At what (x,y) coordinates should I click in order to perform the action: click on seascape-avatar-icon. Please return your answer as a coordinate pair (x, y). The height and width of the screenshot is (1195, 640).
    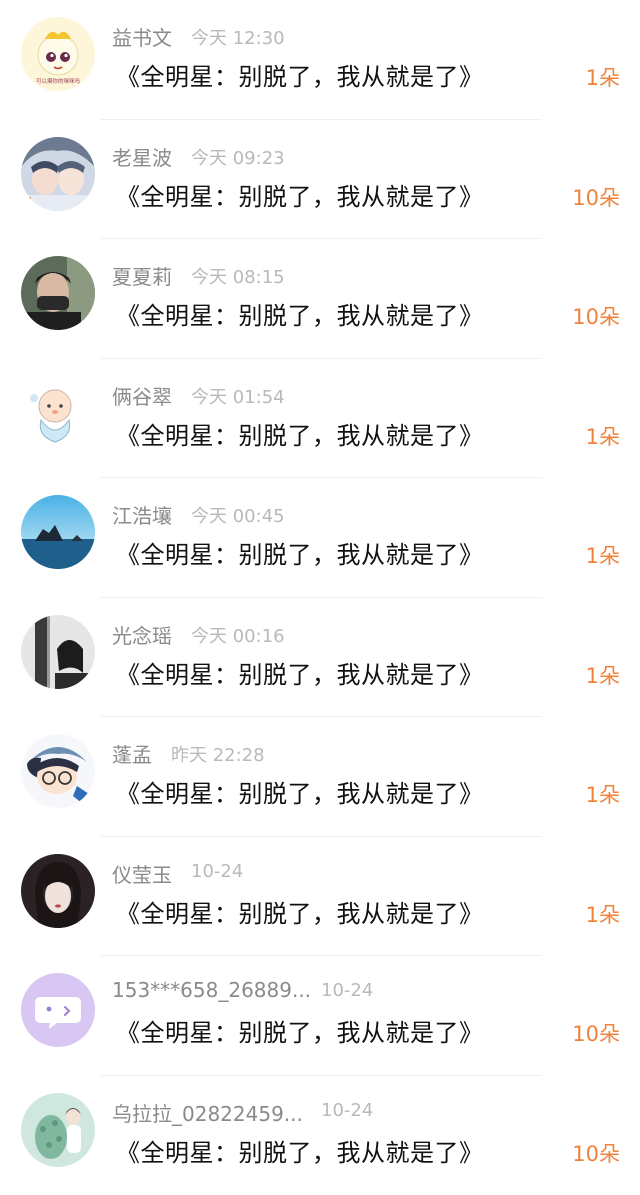
    Looking at the image, I should click on (58, 532).